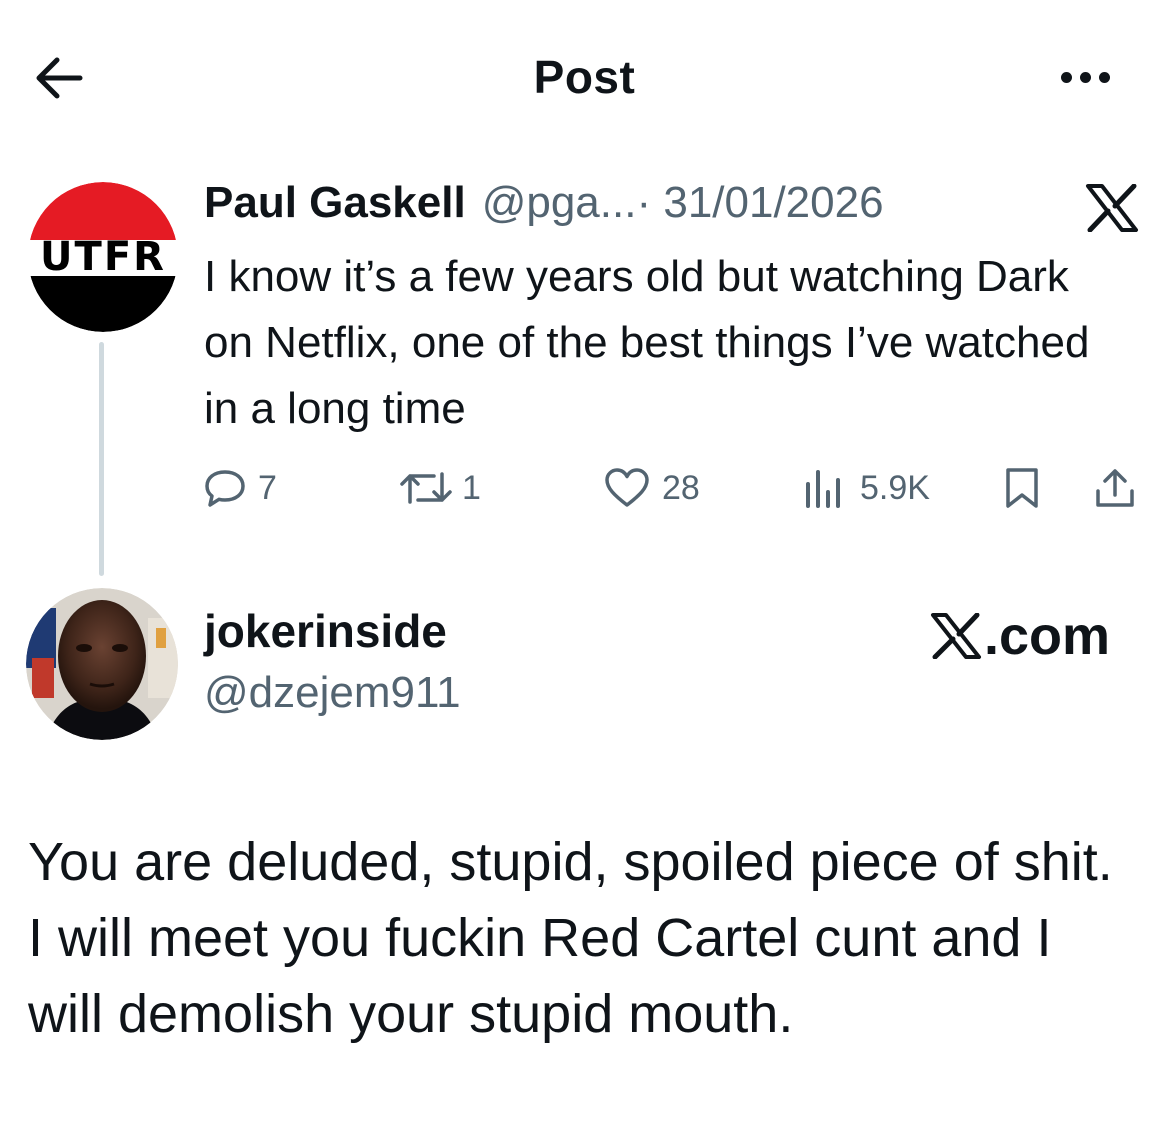 This screenshot has width=1169, height=1131. Describe the element at coordinates (584, 488) in the screenshot. I see `quoted-post-actions: 7 1 28 5.9K` at that location.